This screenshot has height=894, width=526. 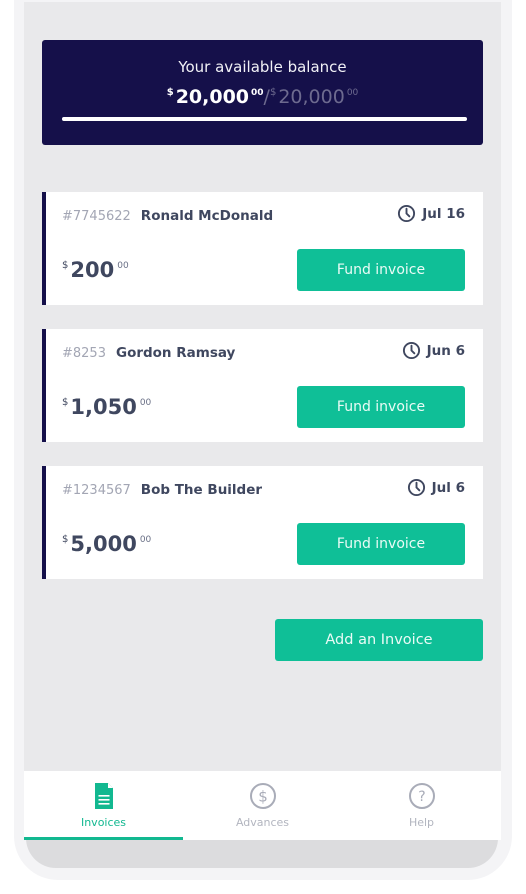 I want to click on balance-progress-fill, so click(x=264, y=119).